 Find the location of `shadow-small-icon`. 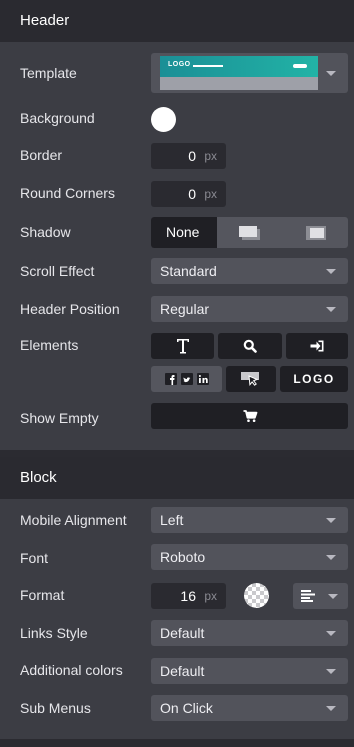

shadow-small-icon is located at coordinates (249, 232).